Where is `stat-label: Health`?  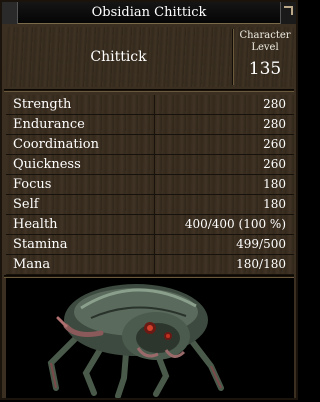
stat-label: Health is located at coordinates (35, 224).